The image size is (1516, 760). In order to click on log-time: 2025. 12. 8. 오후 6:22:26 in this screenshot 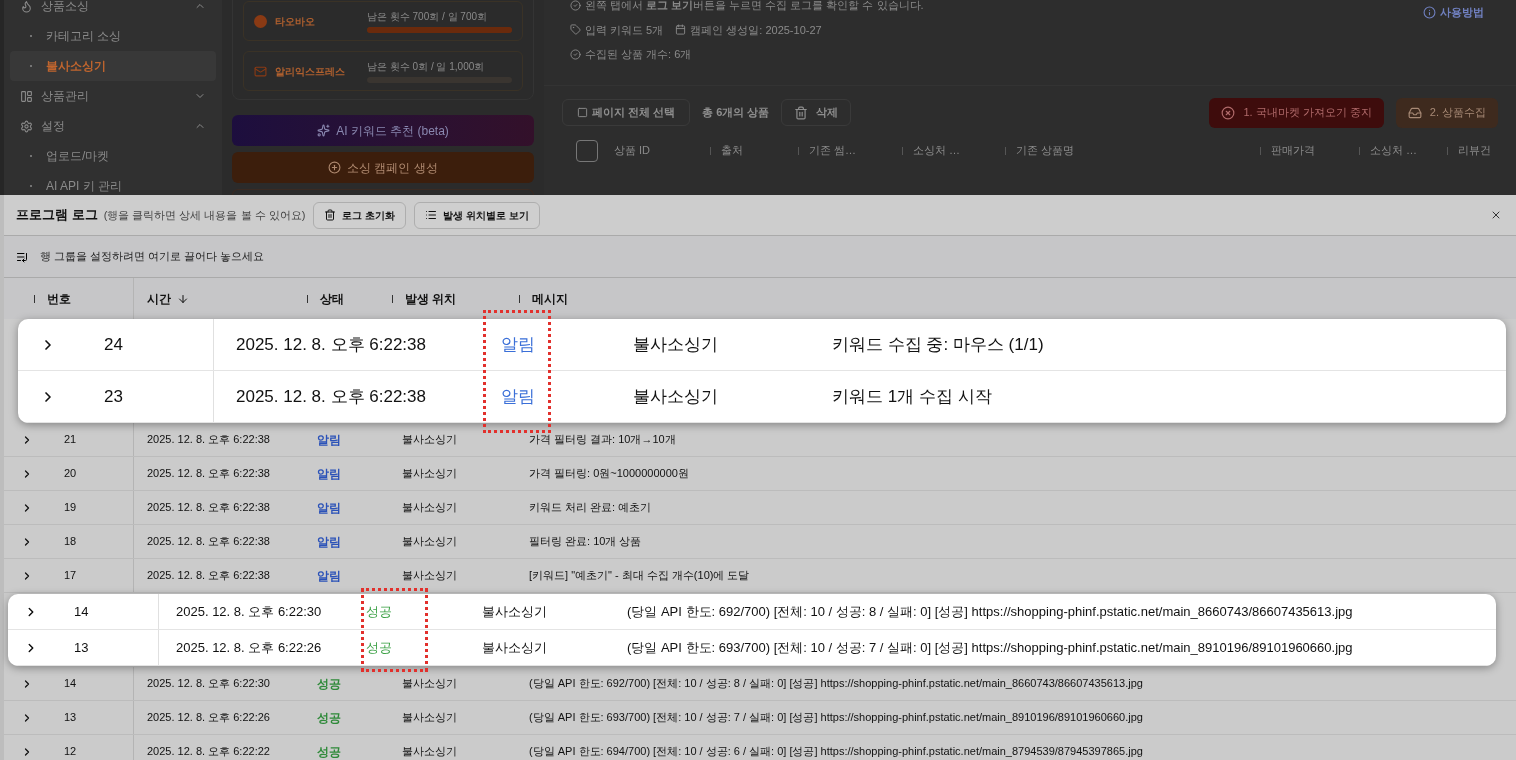, I will do `click(208, 717)`.